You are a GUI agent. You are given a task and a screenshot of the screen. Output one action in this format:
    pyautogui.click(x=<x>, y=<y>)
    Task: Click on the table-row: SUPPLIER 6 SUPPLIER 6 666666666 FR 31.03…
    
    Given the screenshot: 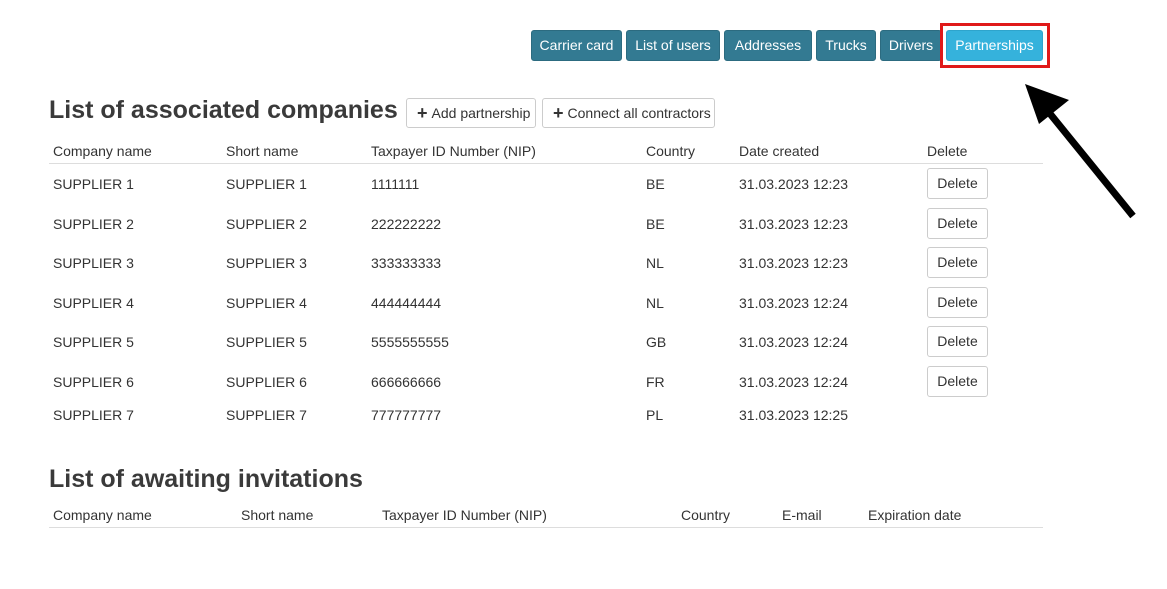 What is the action you would take?
    pyautogui.click(x=546, y=382)
    